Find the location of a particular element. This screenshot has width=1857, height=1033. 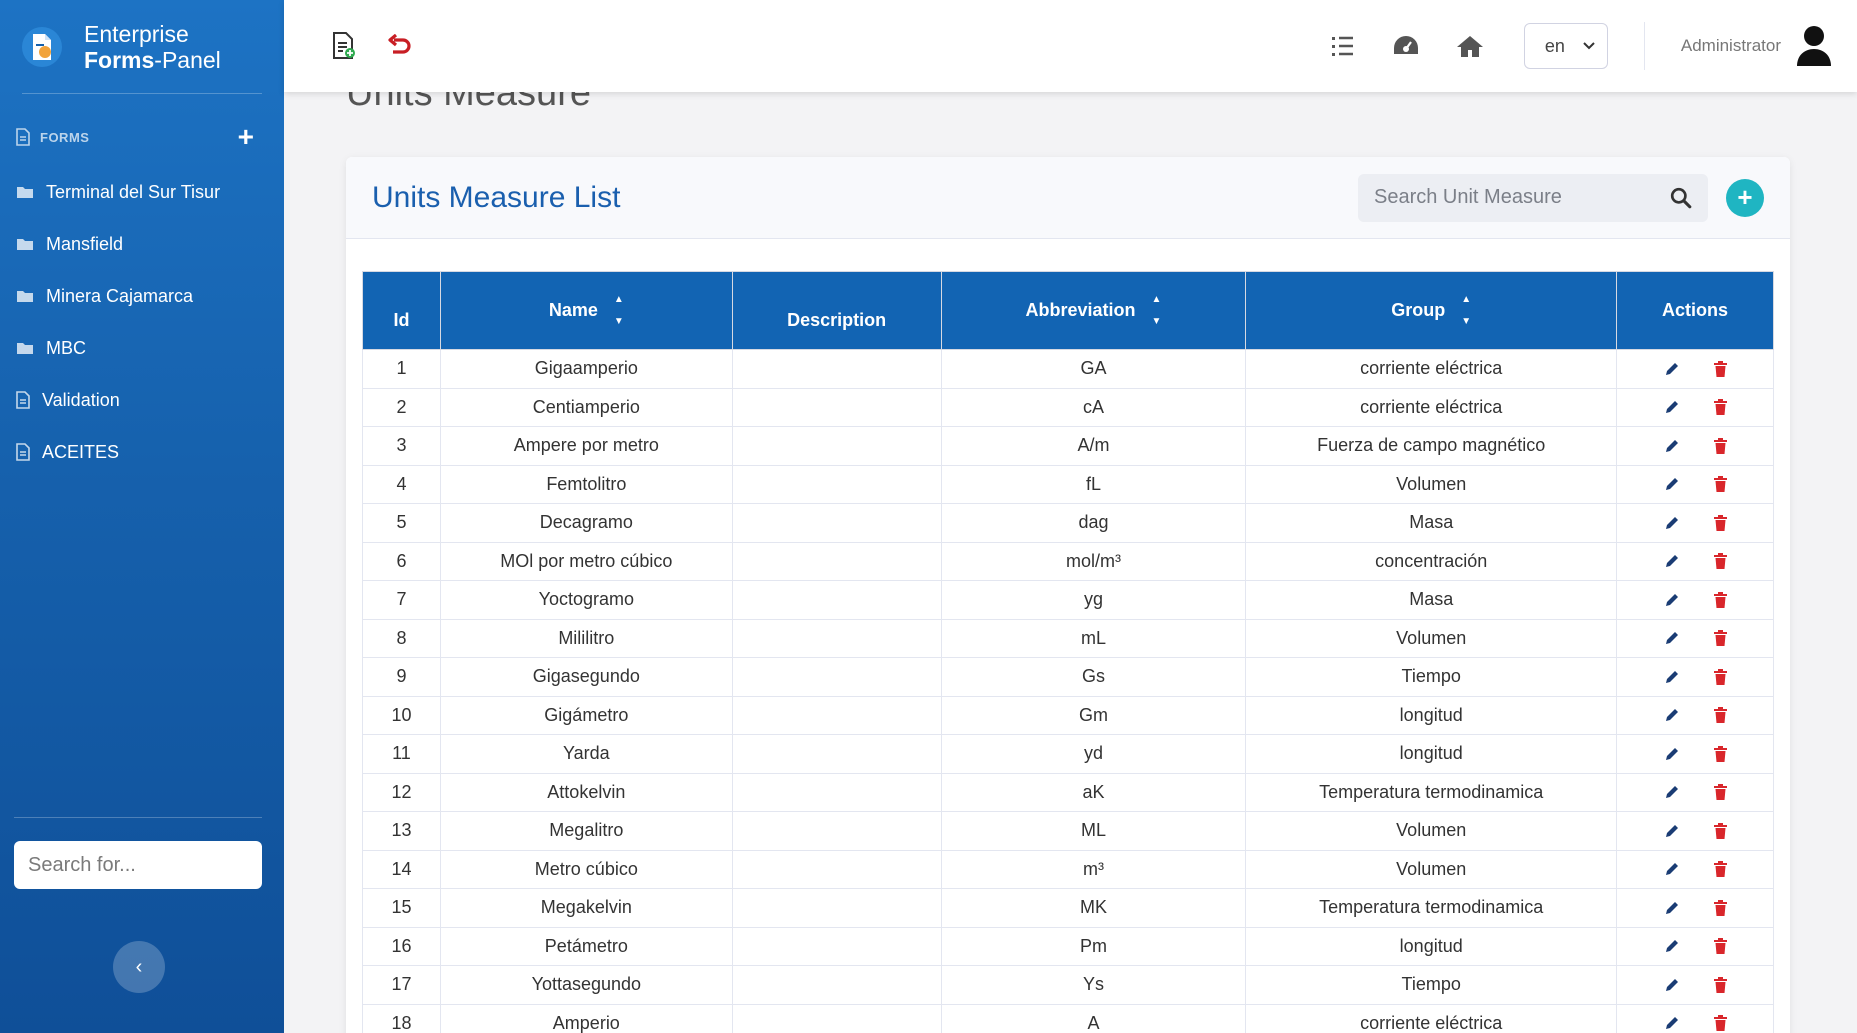

home-icon is located at coordinates (1470, 46).